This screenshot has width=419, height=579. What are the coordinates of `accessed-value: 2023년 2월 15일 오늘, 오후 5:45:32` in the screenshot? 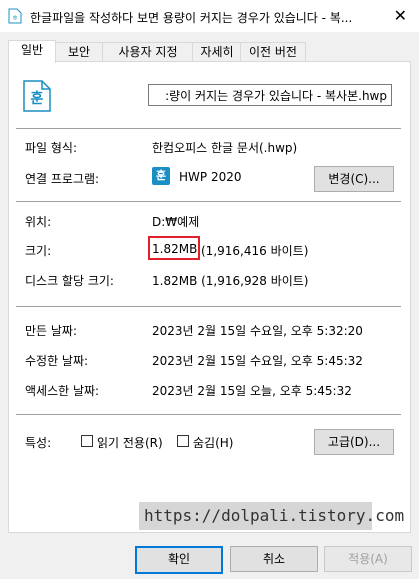 It's located at (252, 391).